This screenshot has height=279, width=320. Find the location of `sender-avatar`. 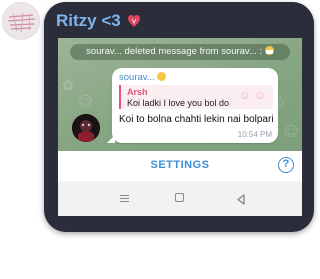

sender-avatar is located at coordinates (86, 128).